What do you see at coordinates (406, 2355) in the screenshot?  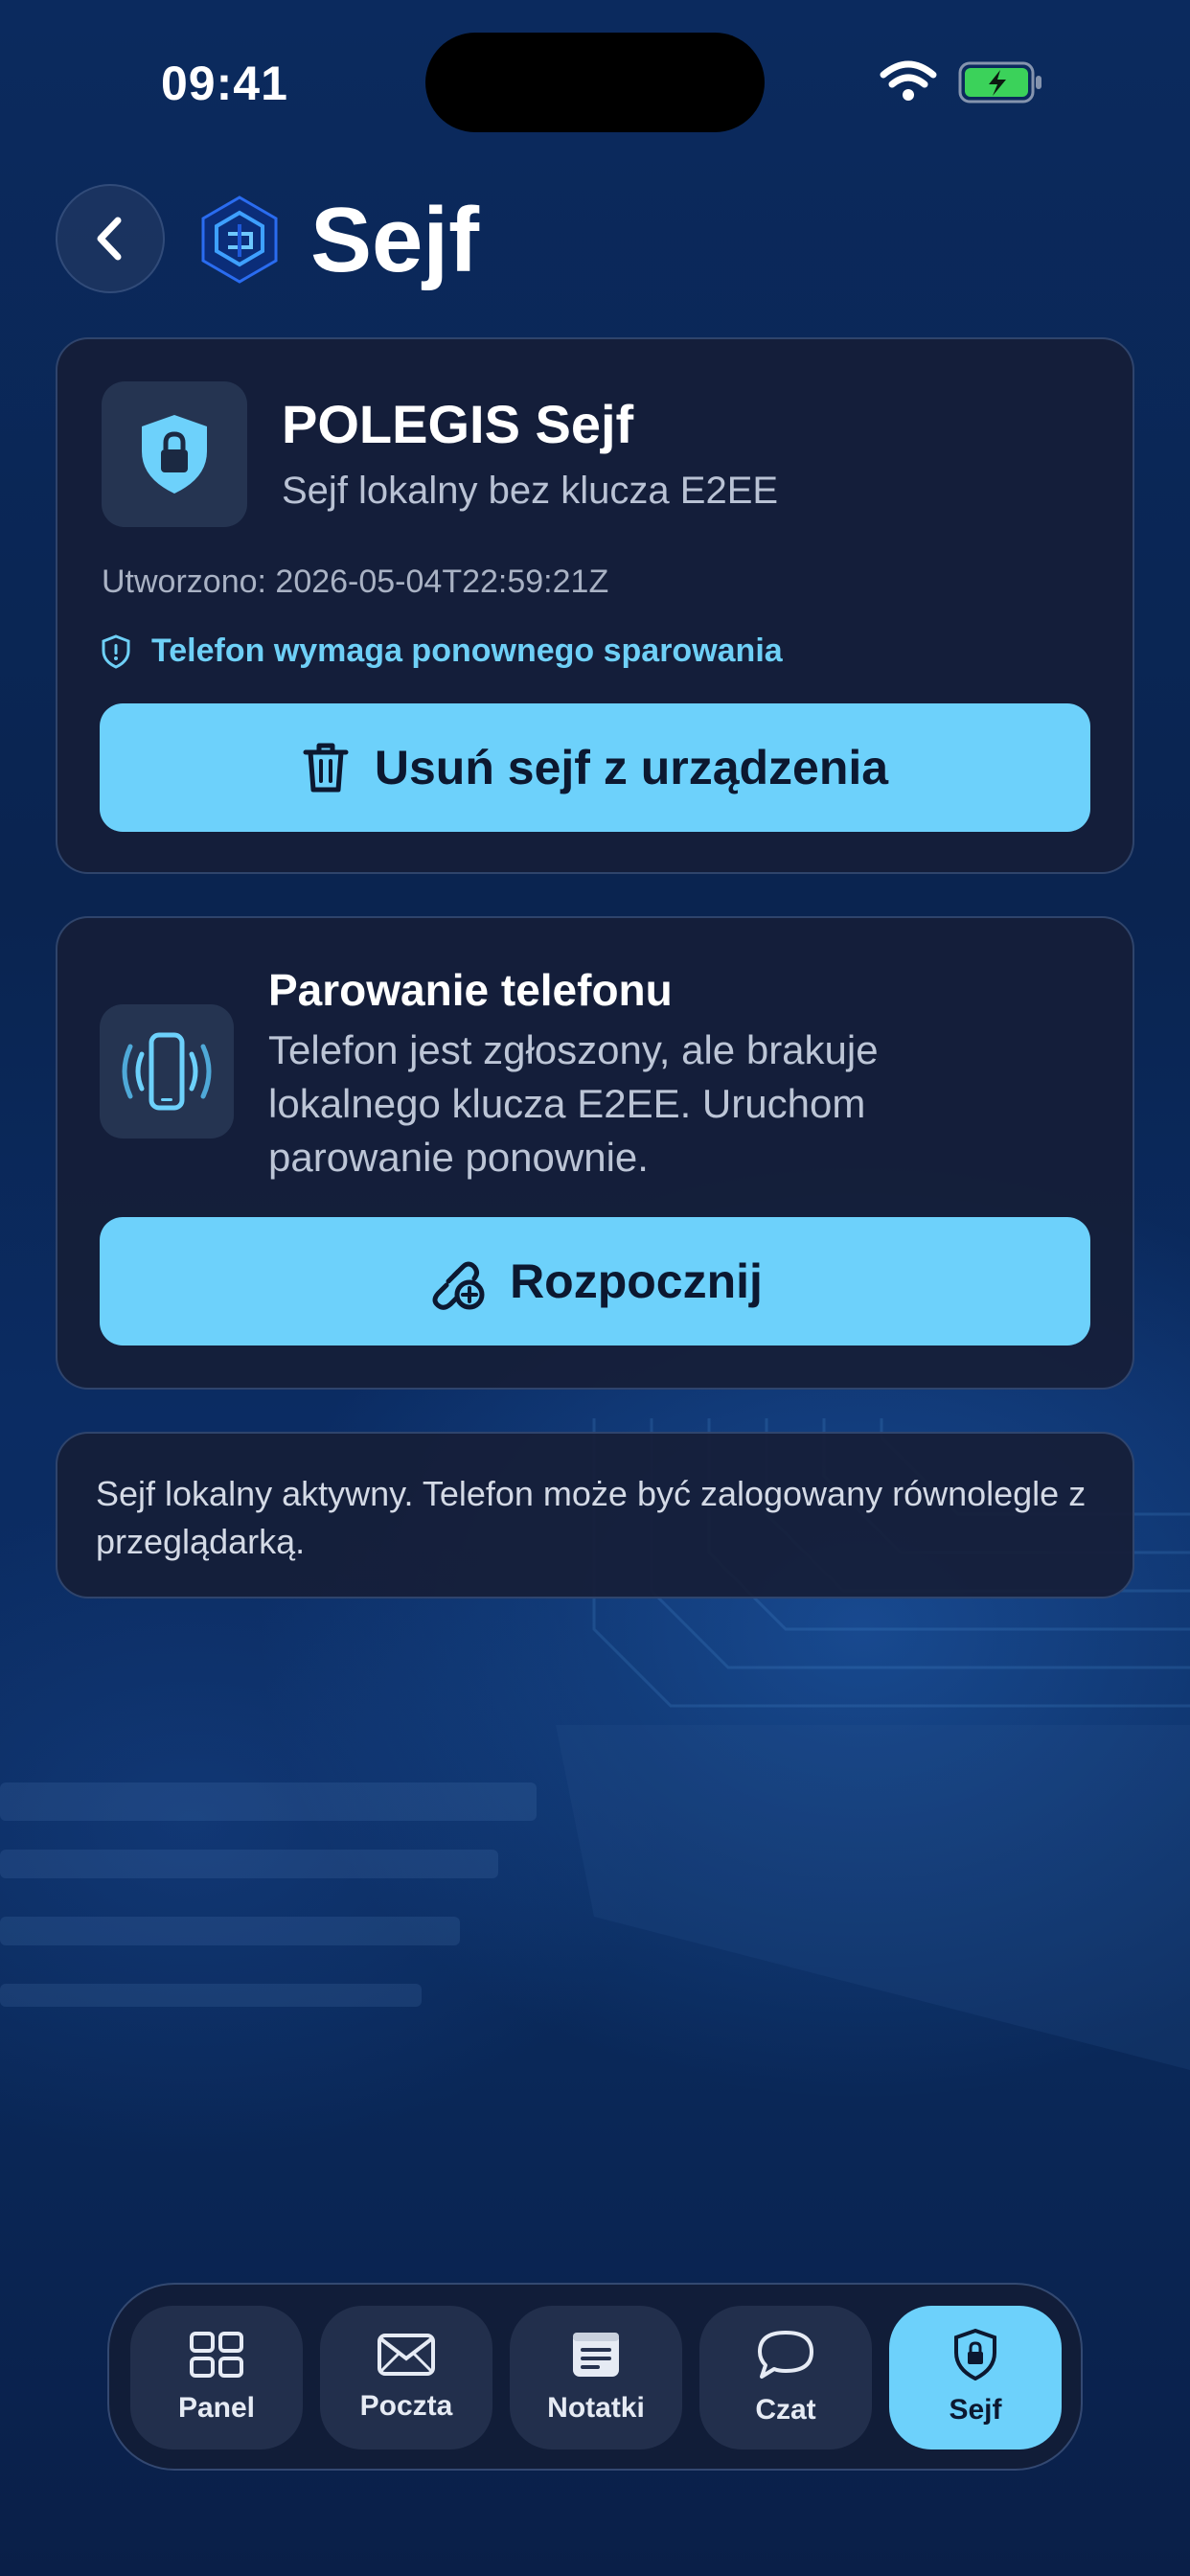 I see `mail-icon` at bounding box center [406, 2355].